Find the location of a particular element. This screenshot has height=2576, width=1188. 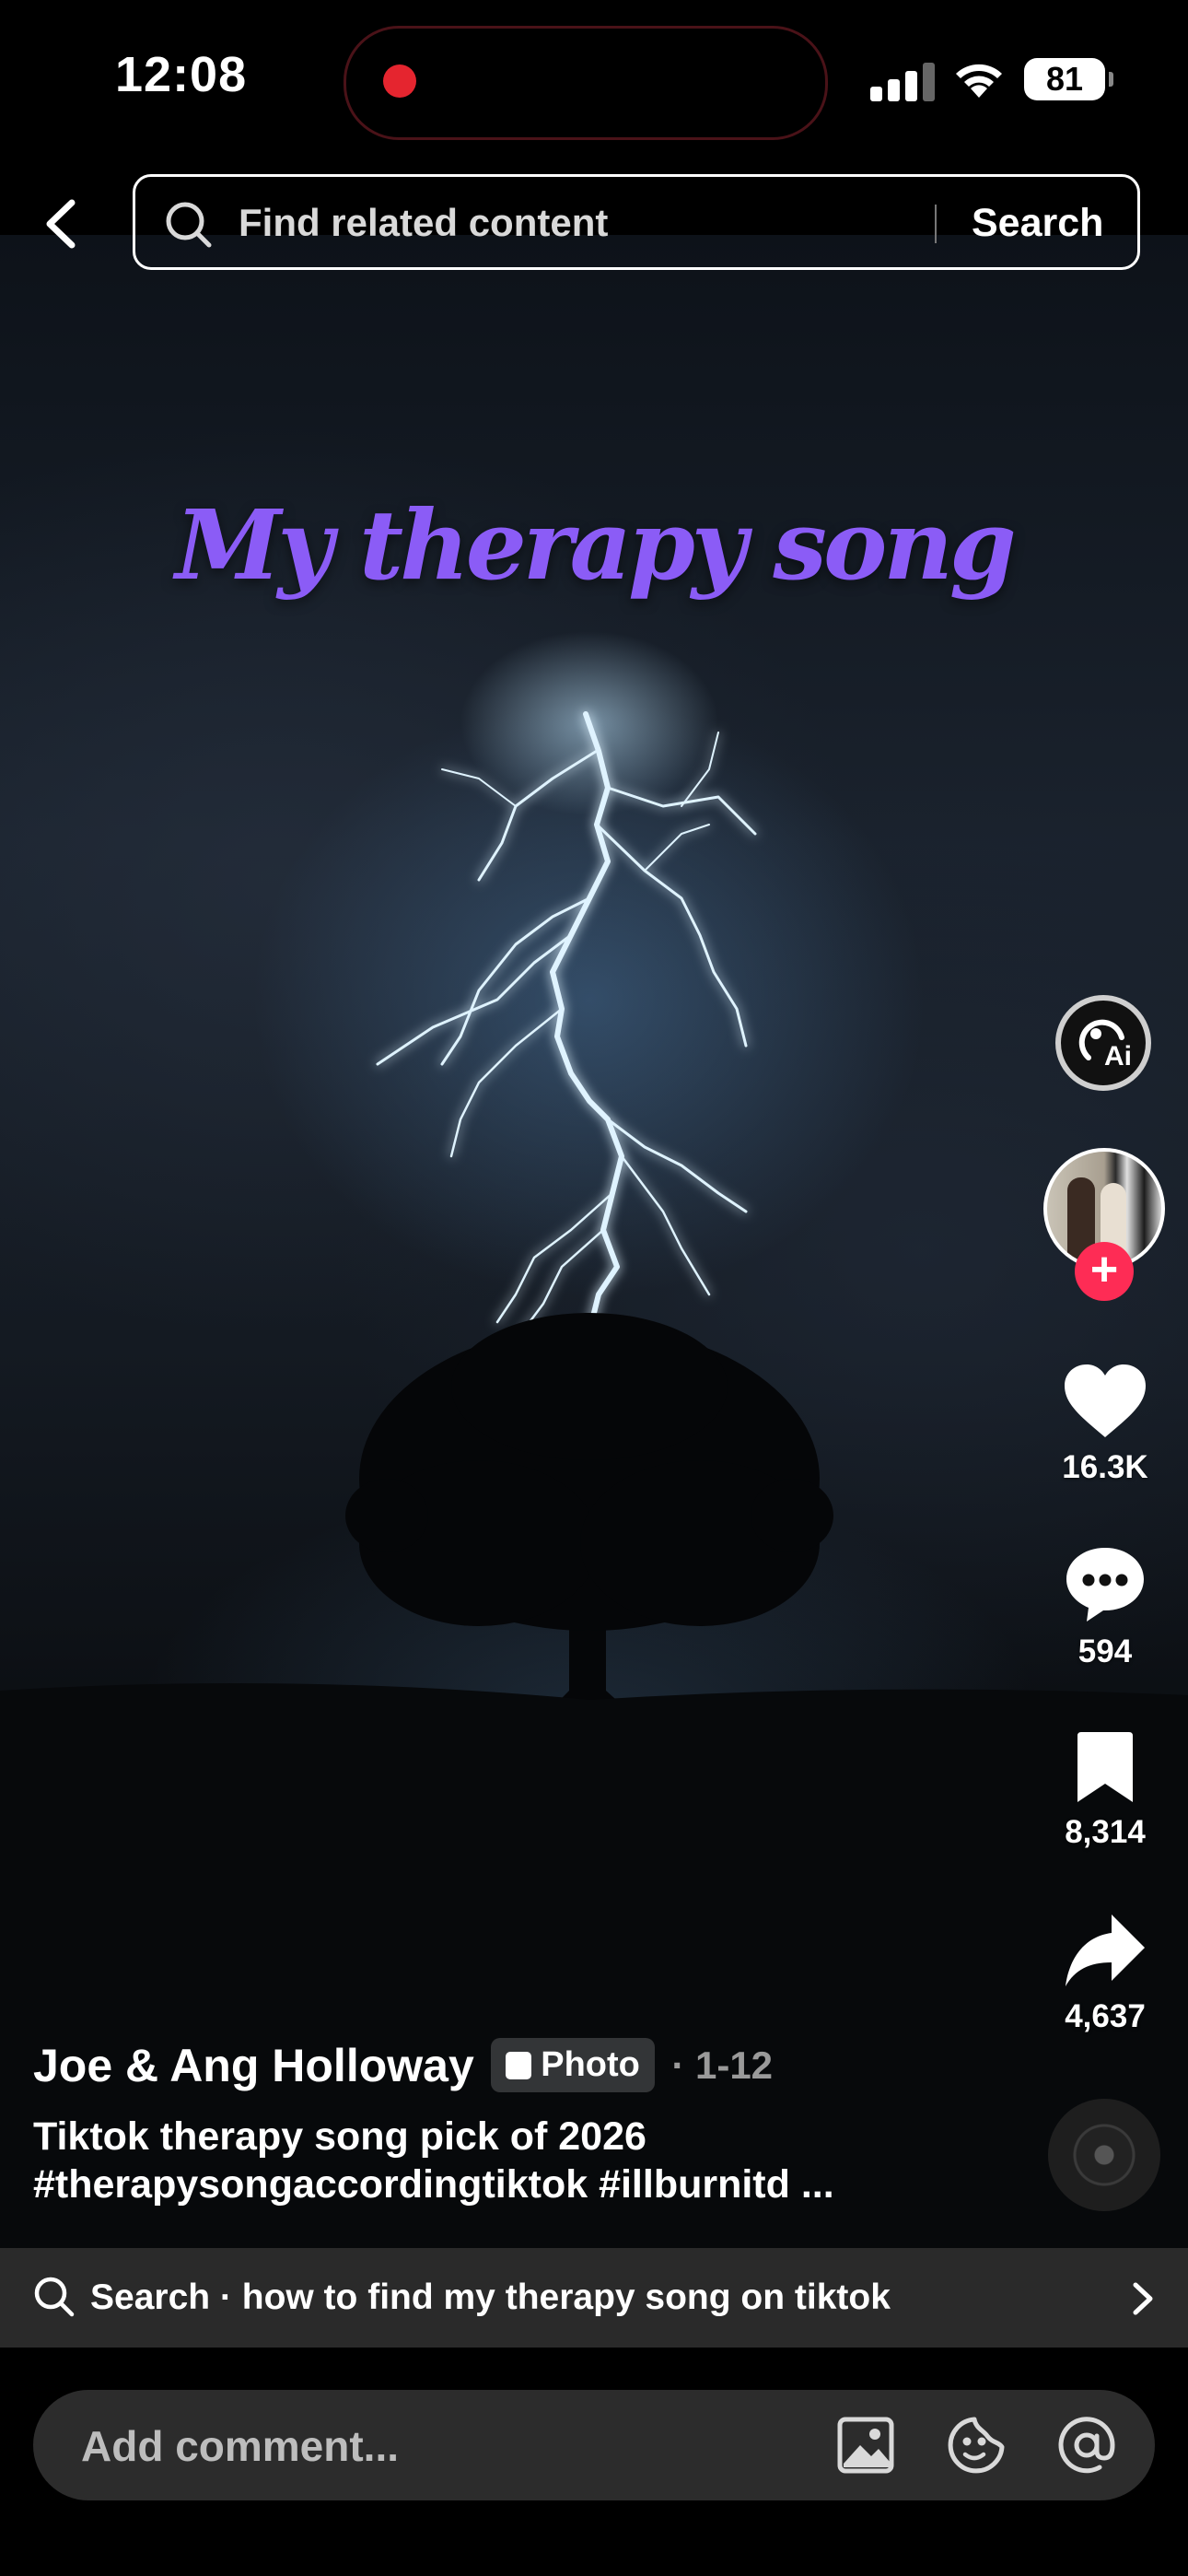

recording-dot-icon is located at coordinates (399, 81).